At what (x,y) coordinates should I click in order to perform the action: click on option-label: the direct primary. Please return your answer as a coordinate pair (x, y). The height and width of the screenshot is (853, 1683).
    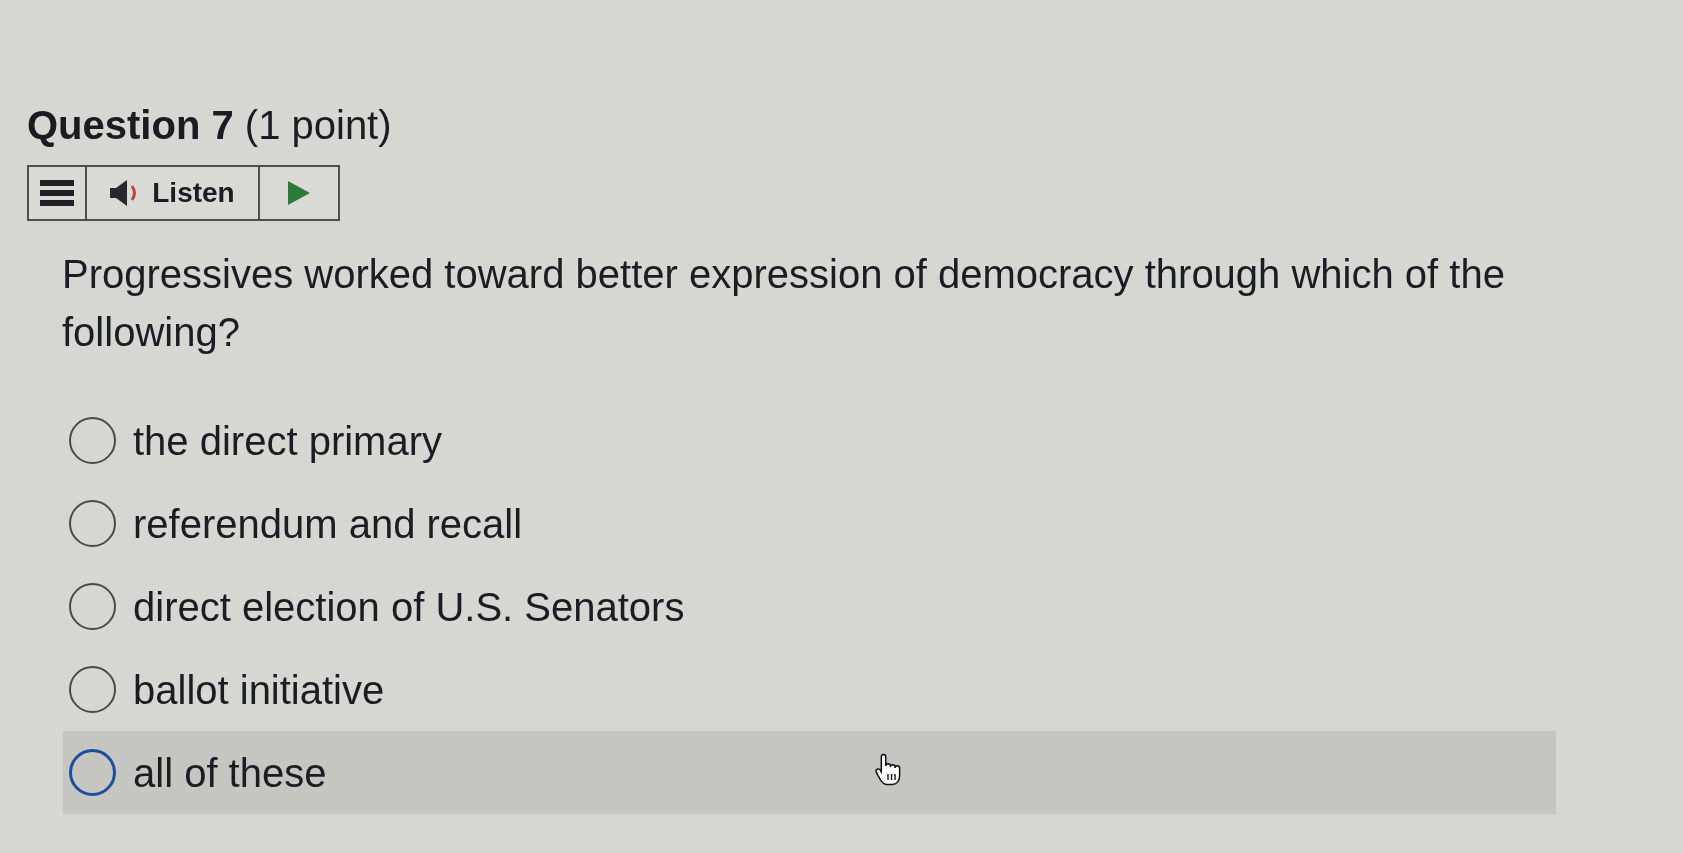
    Looking at the image, I should click on (287, 440).